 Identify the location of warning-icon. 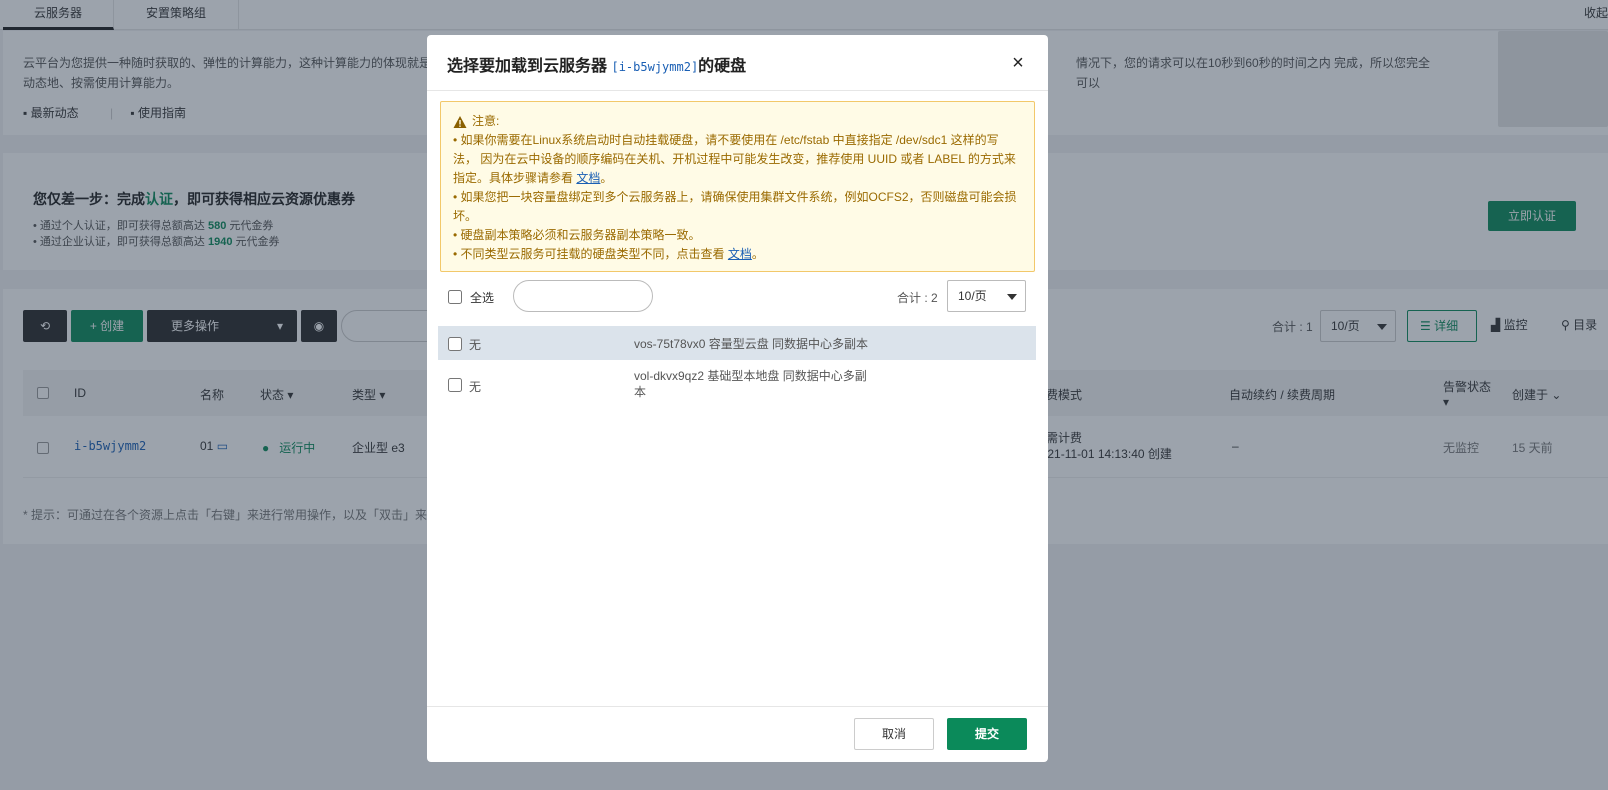
(460, 121).